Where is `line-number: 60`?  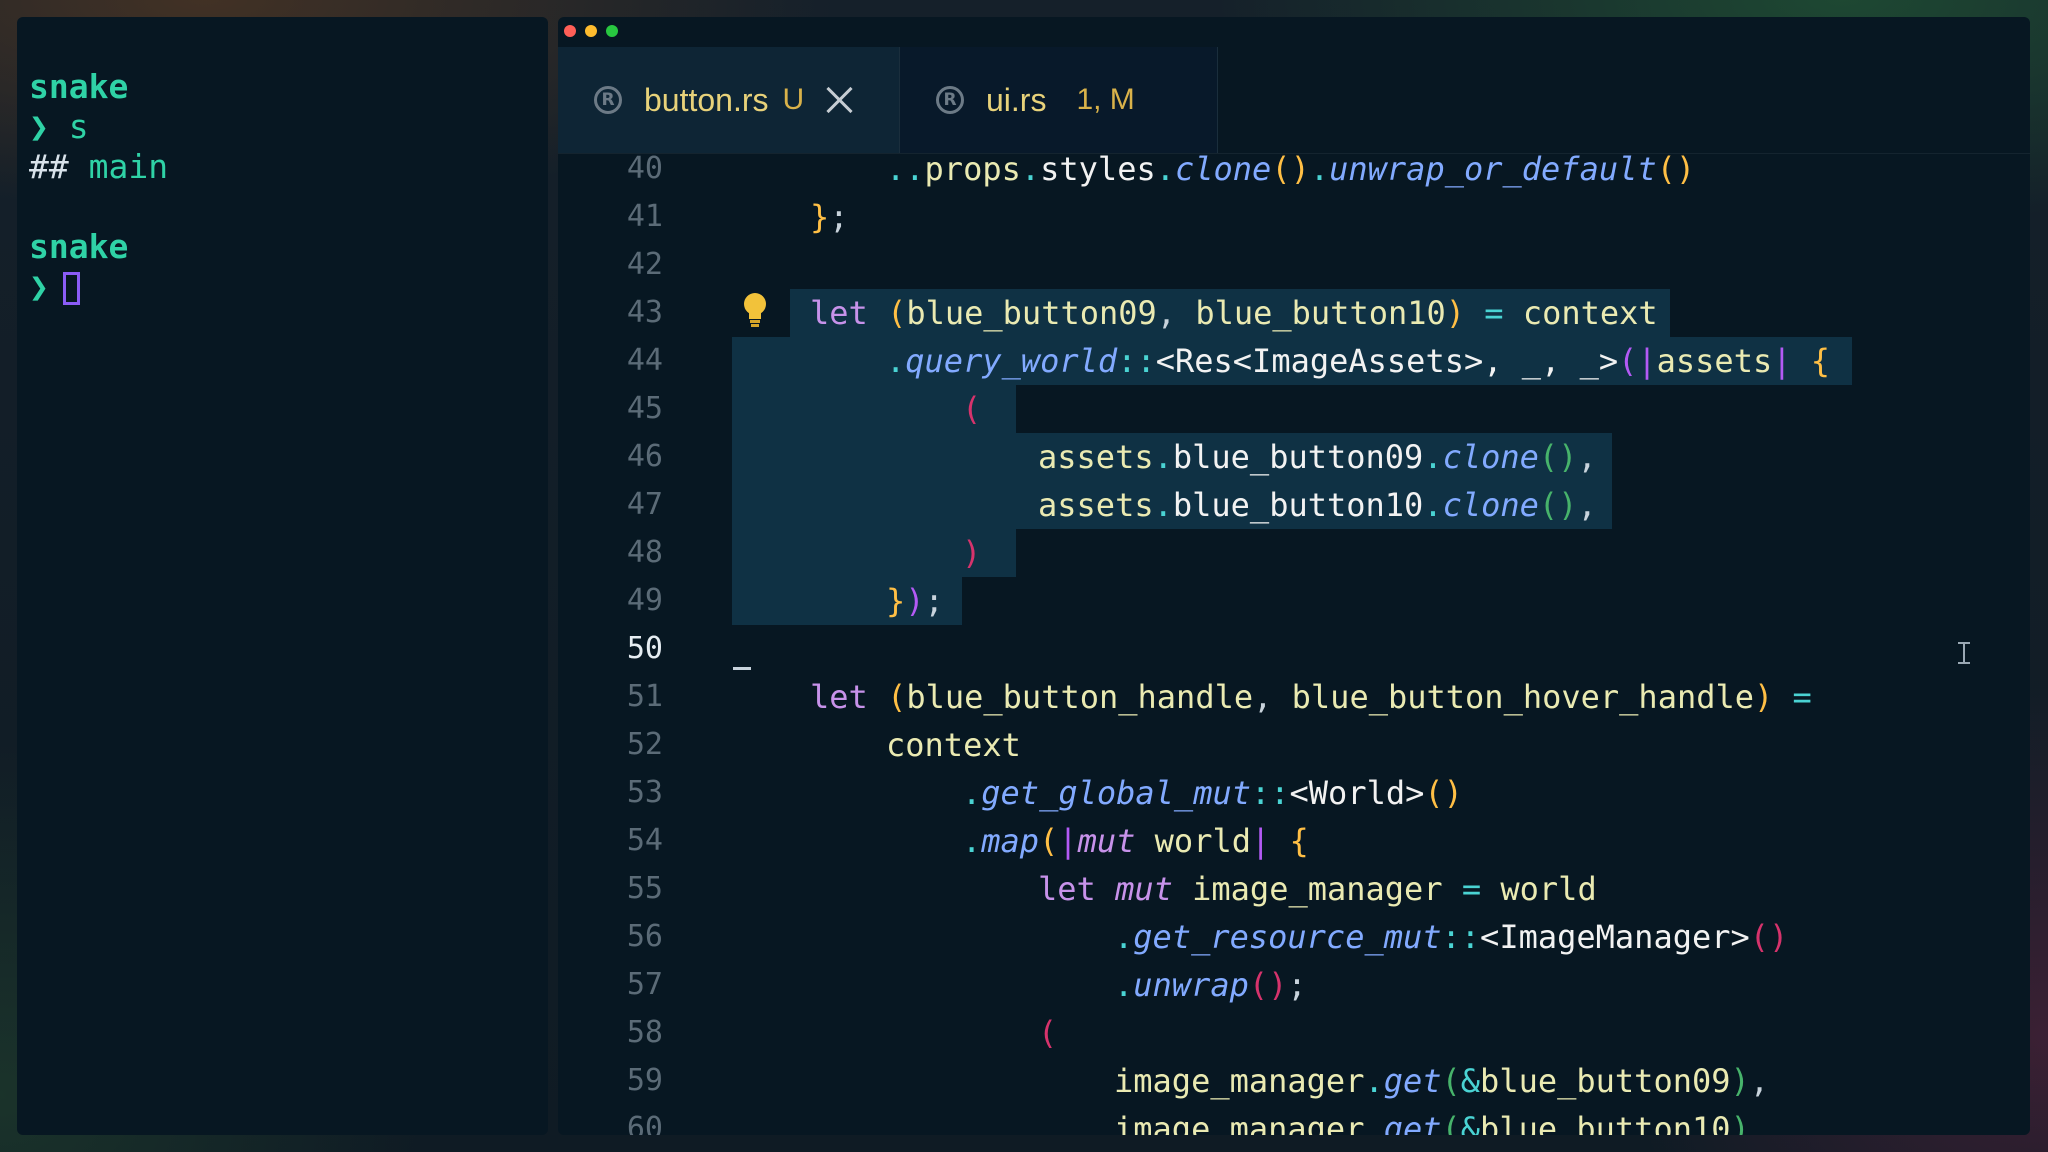 line-number: 60 is located at coordinates (644, 1123).